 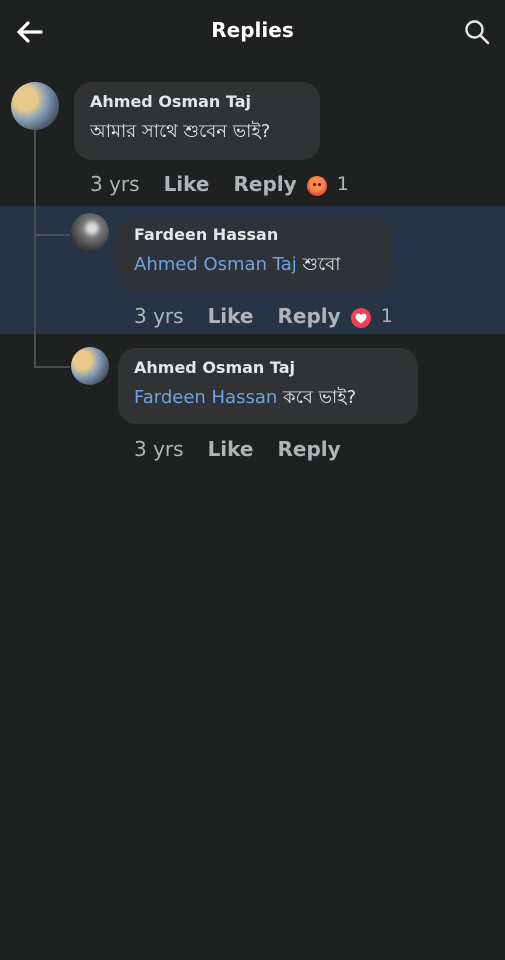 I want to click on comment-text-body: আমার সাথে শুবেন ভাই?, so click(x=180, y=131).